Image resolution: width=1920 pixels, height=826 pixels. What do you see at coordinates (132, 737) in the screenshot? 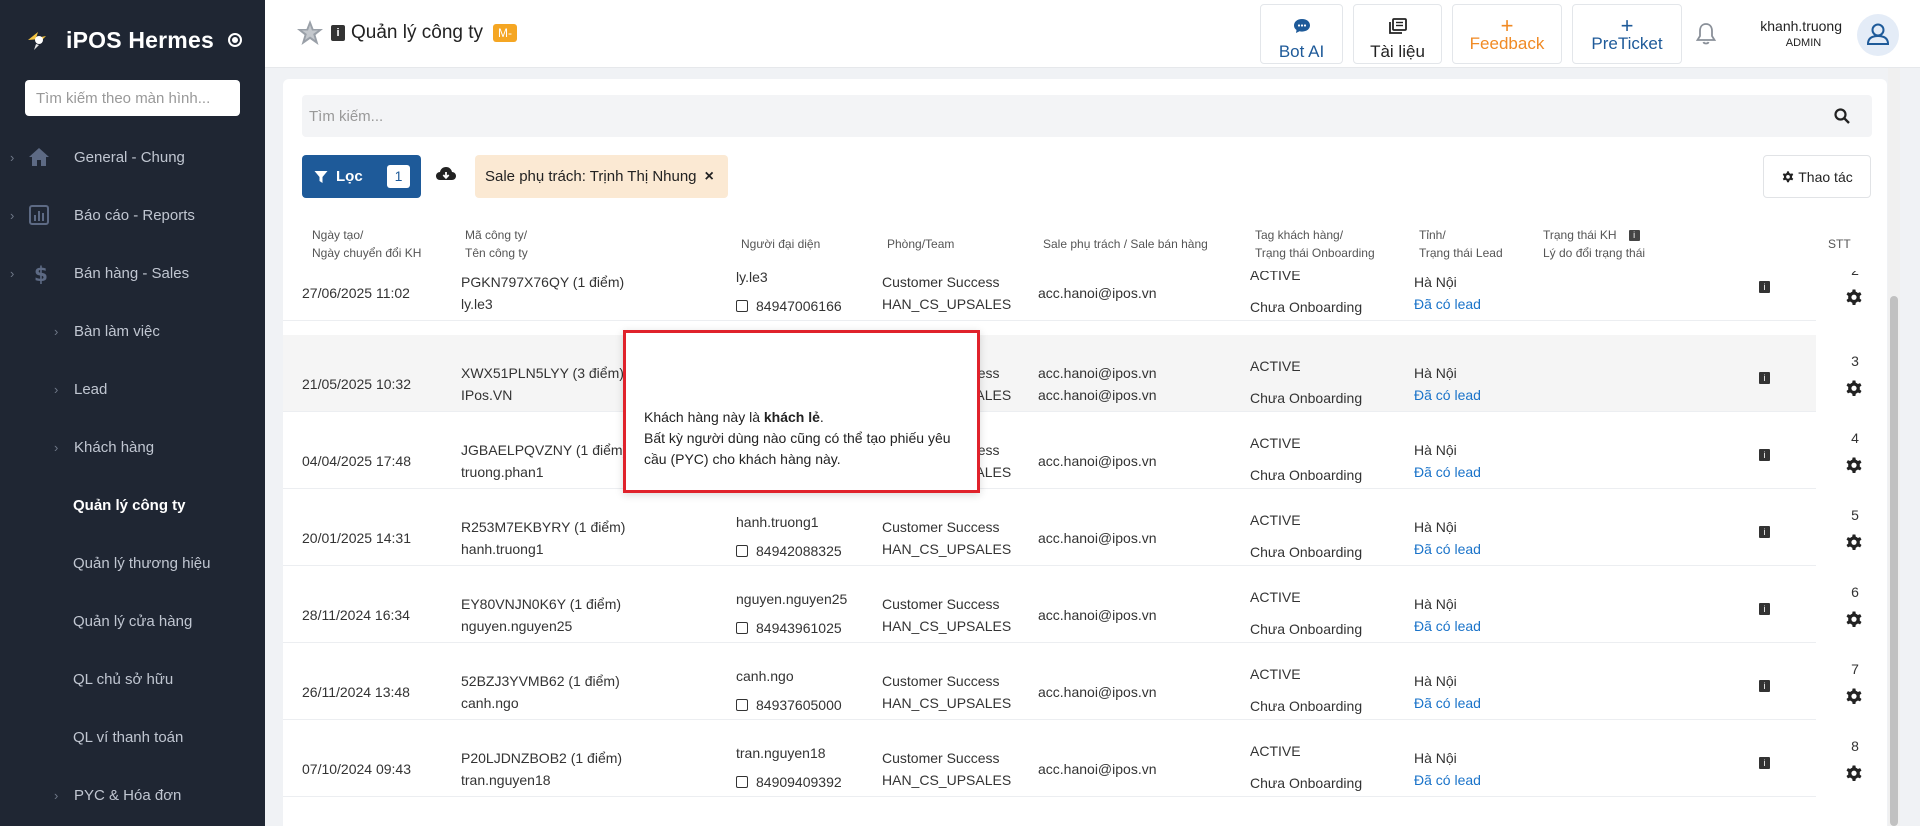
I see `sidebar-item-10: QL ví thanh toán` at bounding box center [132, 737].